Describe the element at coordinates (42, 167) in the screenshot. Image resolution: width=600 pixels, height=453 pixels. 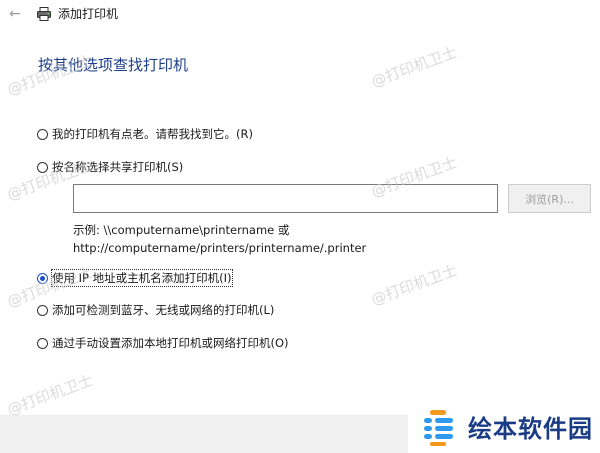
I see `radio-select-shared-by-name` at that location.